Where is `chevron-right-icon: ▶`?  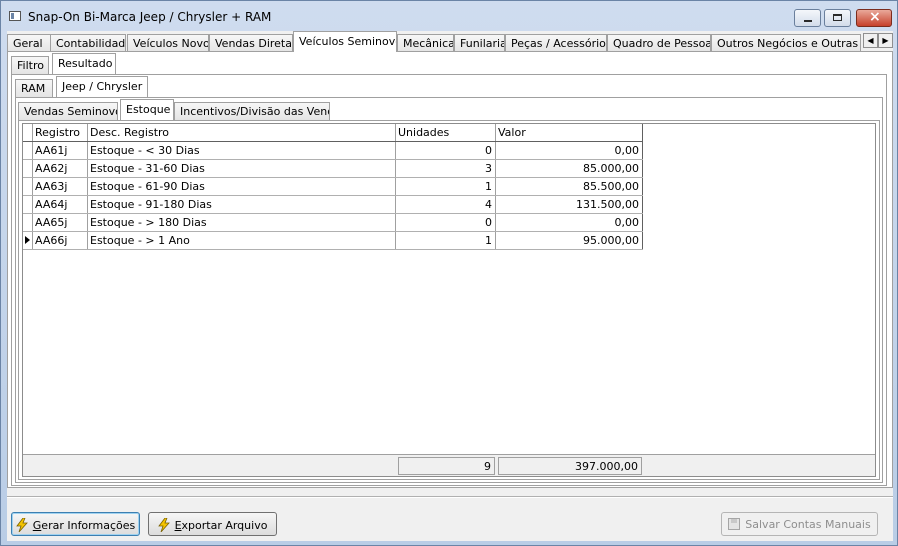
chevron-right-icon: ▶ is located at coordinates (885, 40).